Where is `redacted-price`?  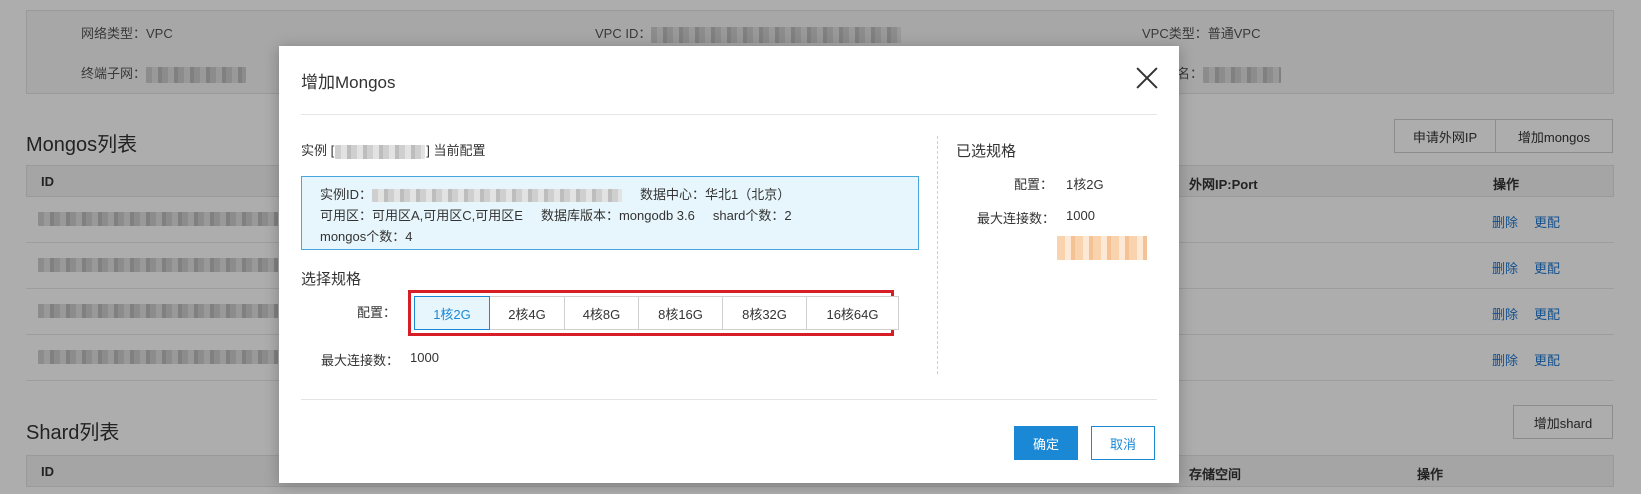 redacted-price is located at coordinates (1102, 248).